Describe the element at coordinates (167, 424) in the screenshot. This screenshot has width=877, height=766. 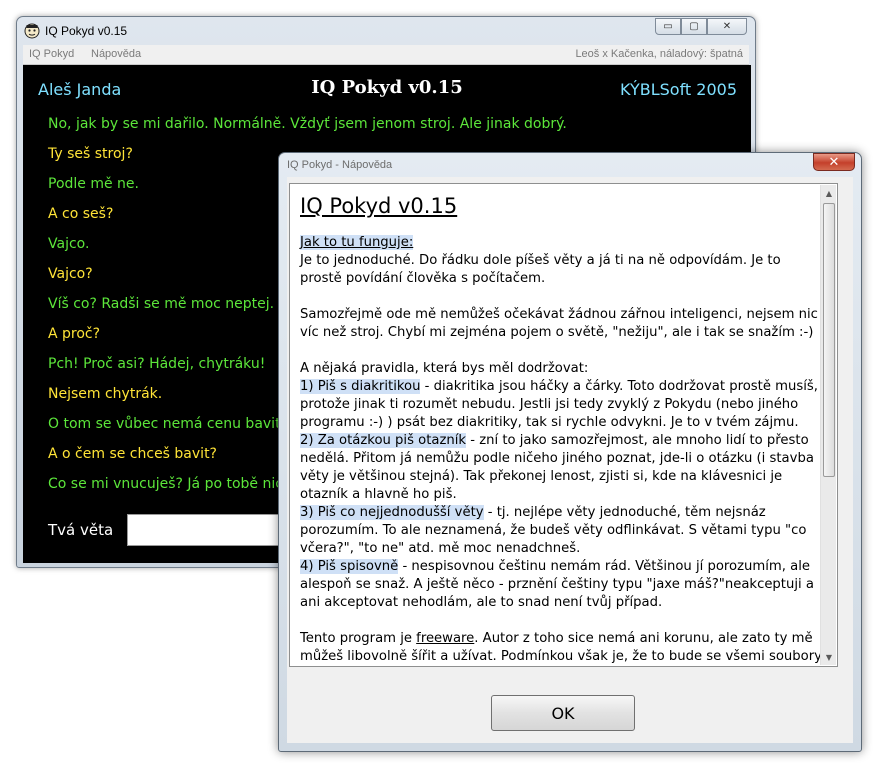
I see `chat-message: O tom se vůbec nemá cenu bavit.` at that location.